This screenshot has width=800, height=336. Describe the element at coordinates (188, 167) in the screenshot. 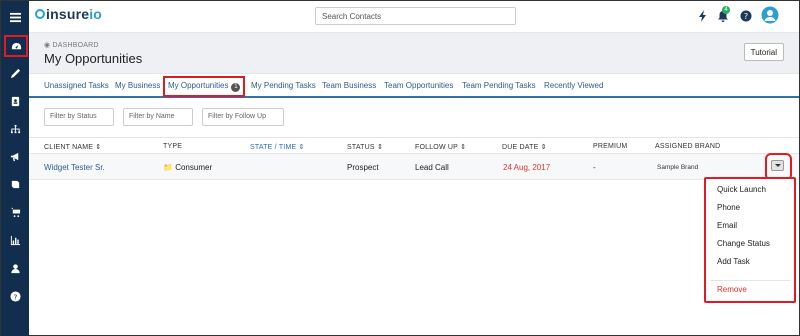

I see `type-cell: 📁 Consumer` at that location.